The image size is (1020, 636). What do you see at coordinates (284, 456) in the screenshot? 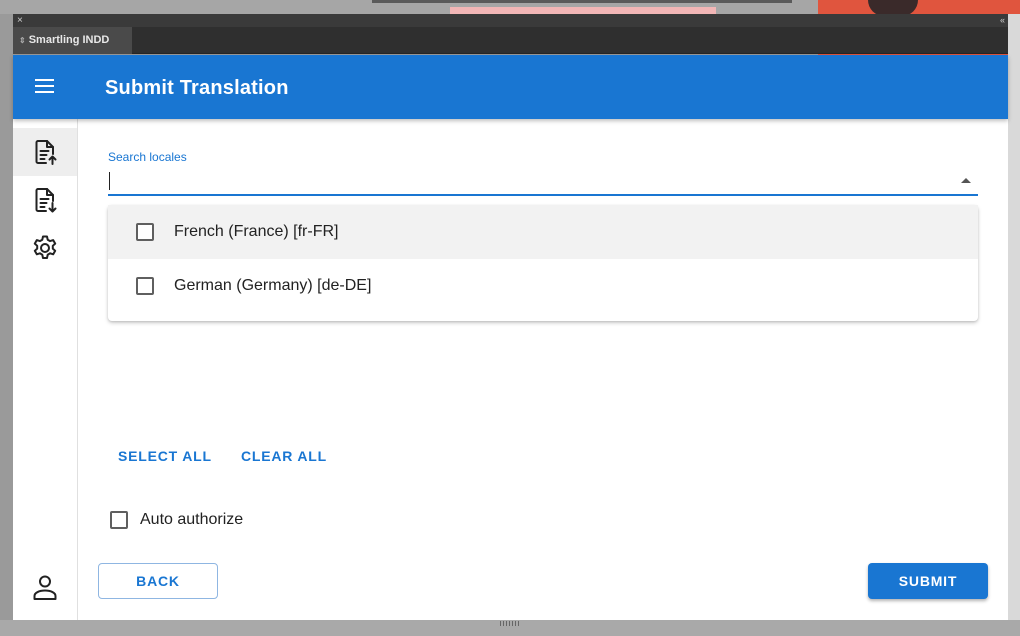
I see `clear-all-button: CLEAR ALL` at bounding box center [284, 456].